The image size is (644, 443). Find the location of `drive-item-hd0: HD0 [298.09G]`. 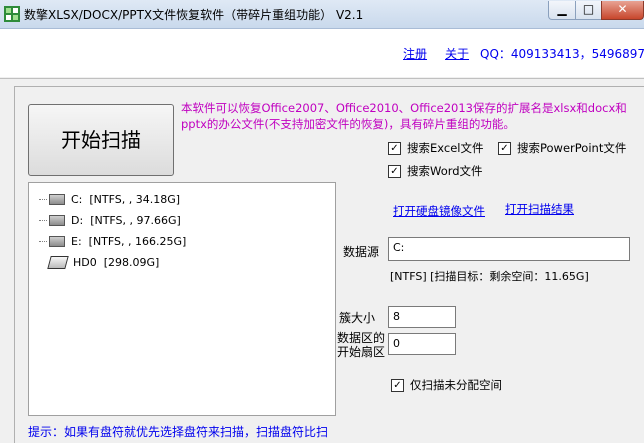

drive-item-hd0: HD0 [298.09G] is located at coordinates (99, 262).